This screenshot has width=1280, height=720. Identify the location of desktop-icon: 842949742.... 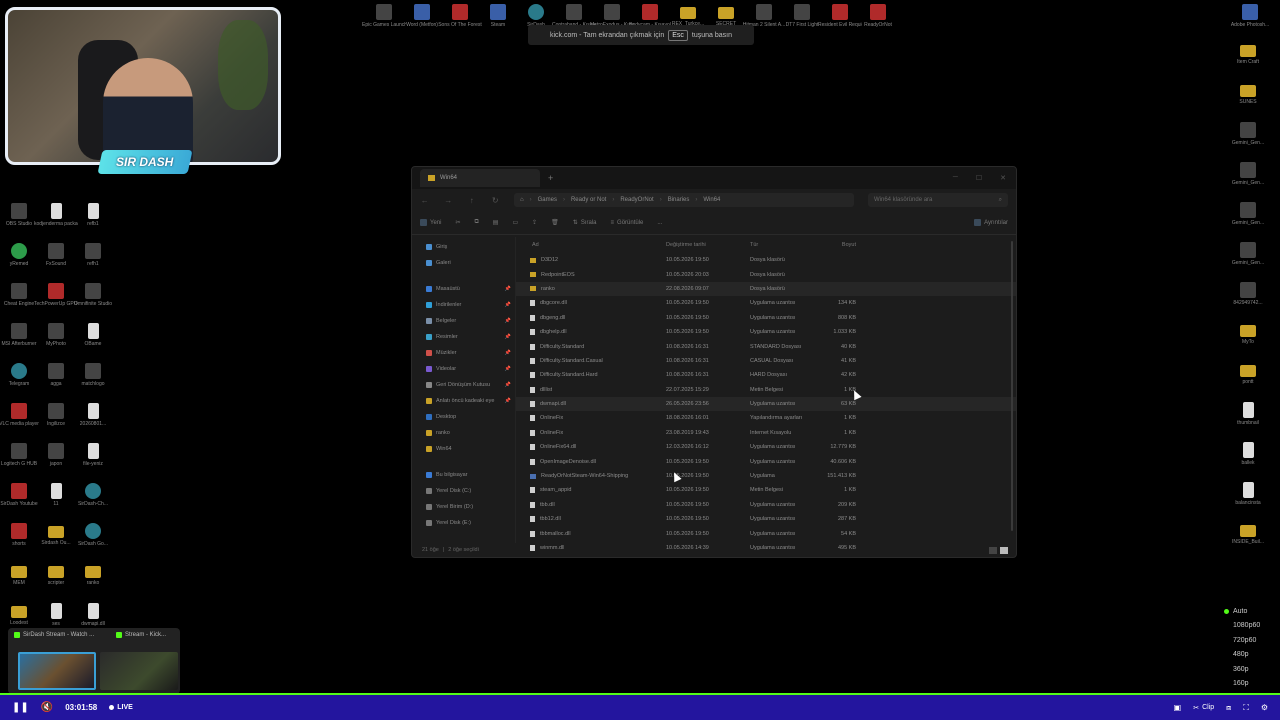
(1248, 294).